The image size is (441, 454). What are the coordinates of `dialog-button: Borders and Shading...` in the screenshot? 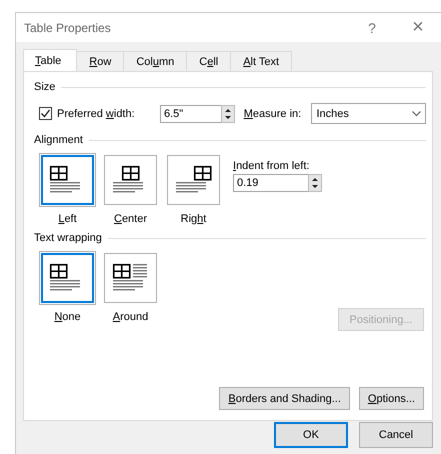 It's located at (284, 398).